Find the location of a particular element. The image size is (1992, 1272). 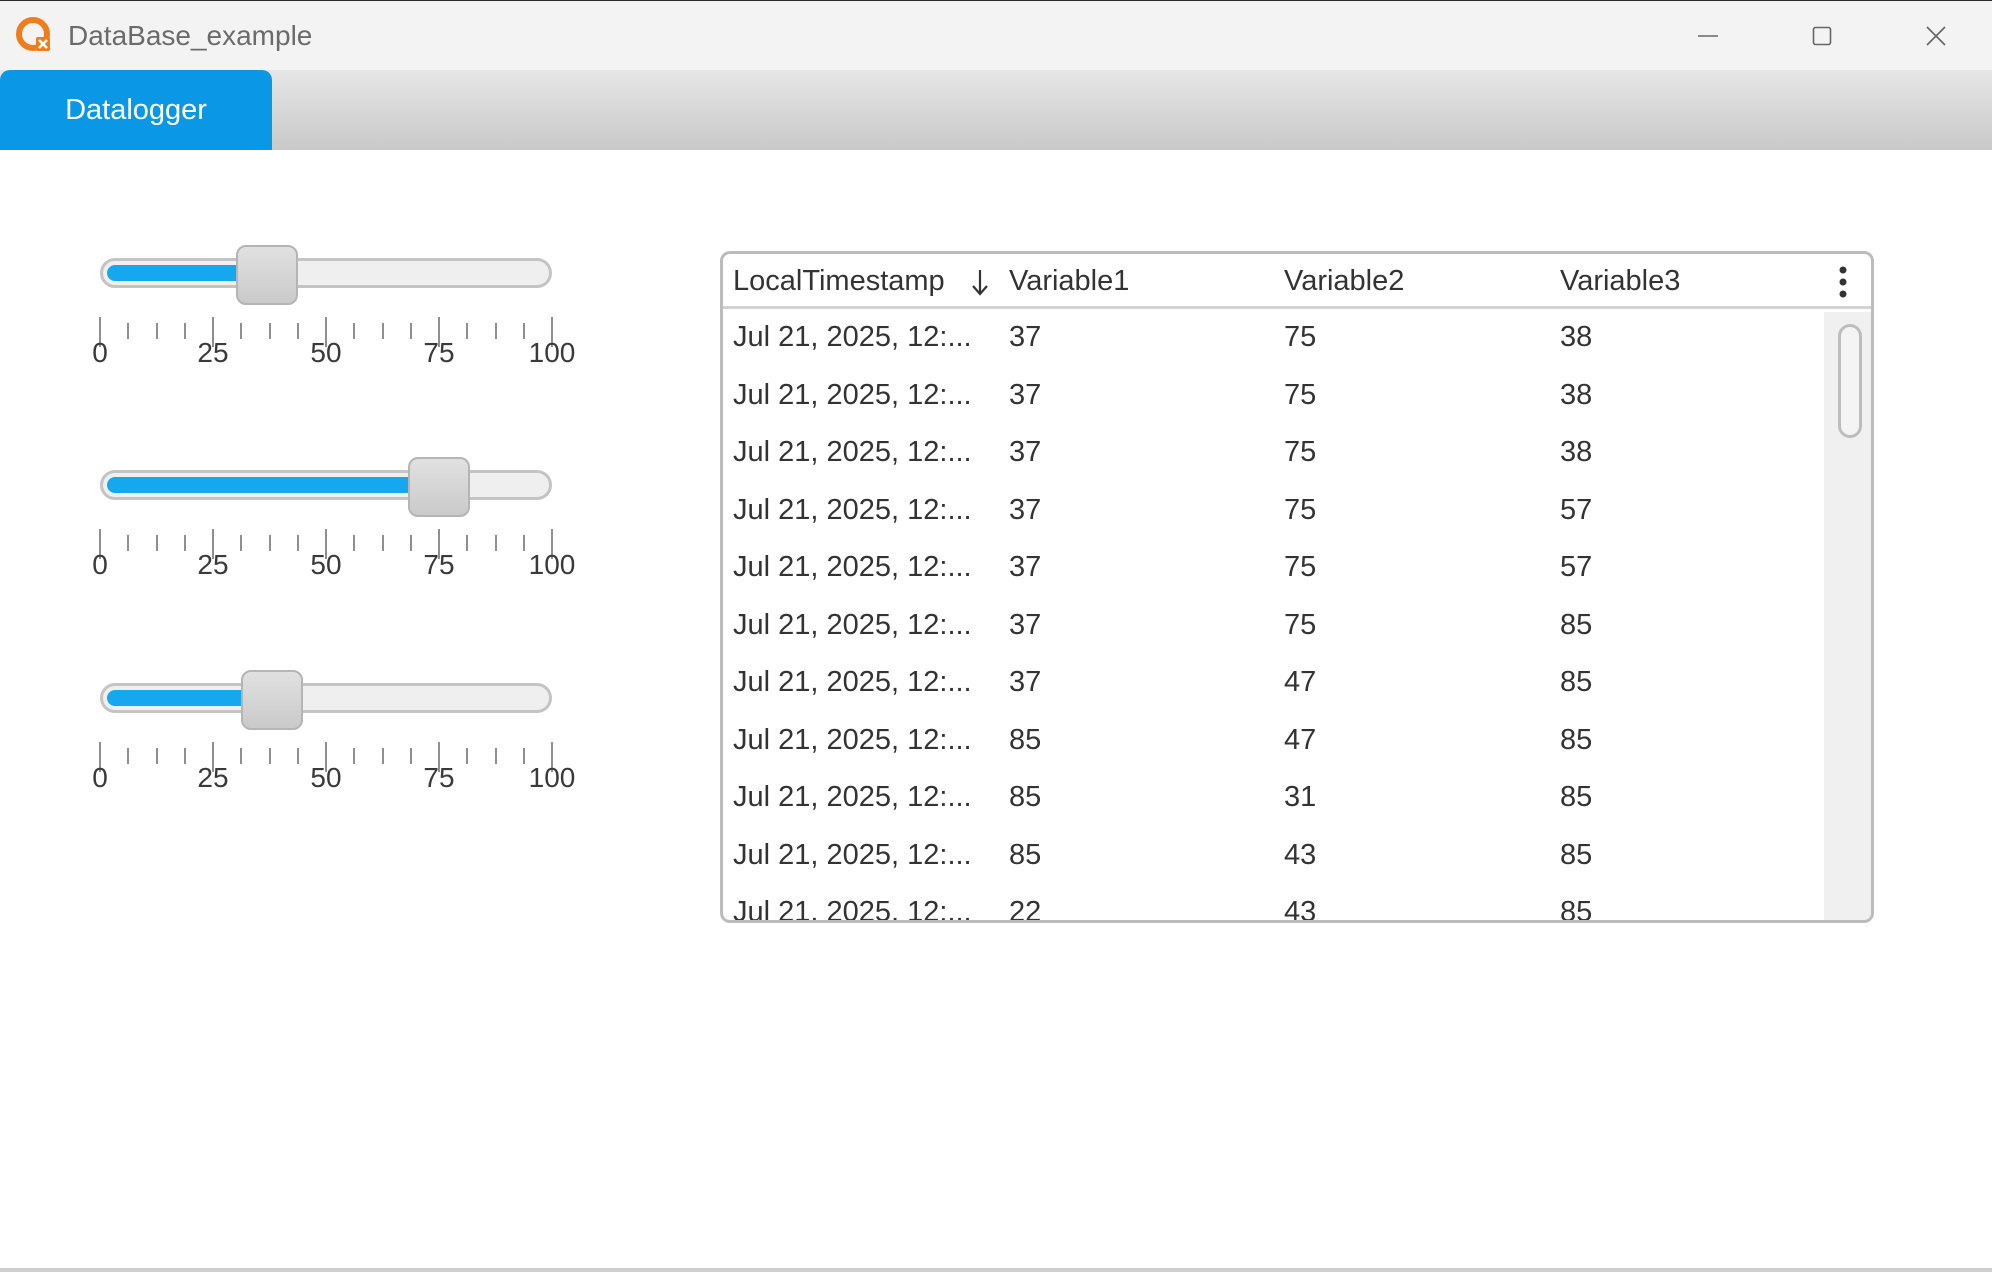

minimize-button is located at coordinates (1708, 36).